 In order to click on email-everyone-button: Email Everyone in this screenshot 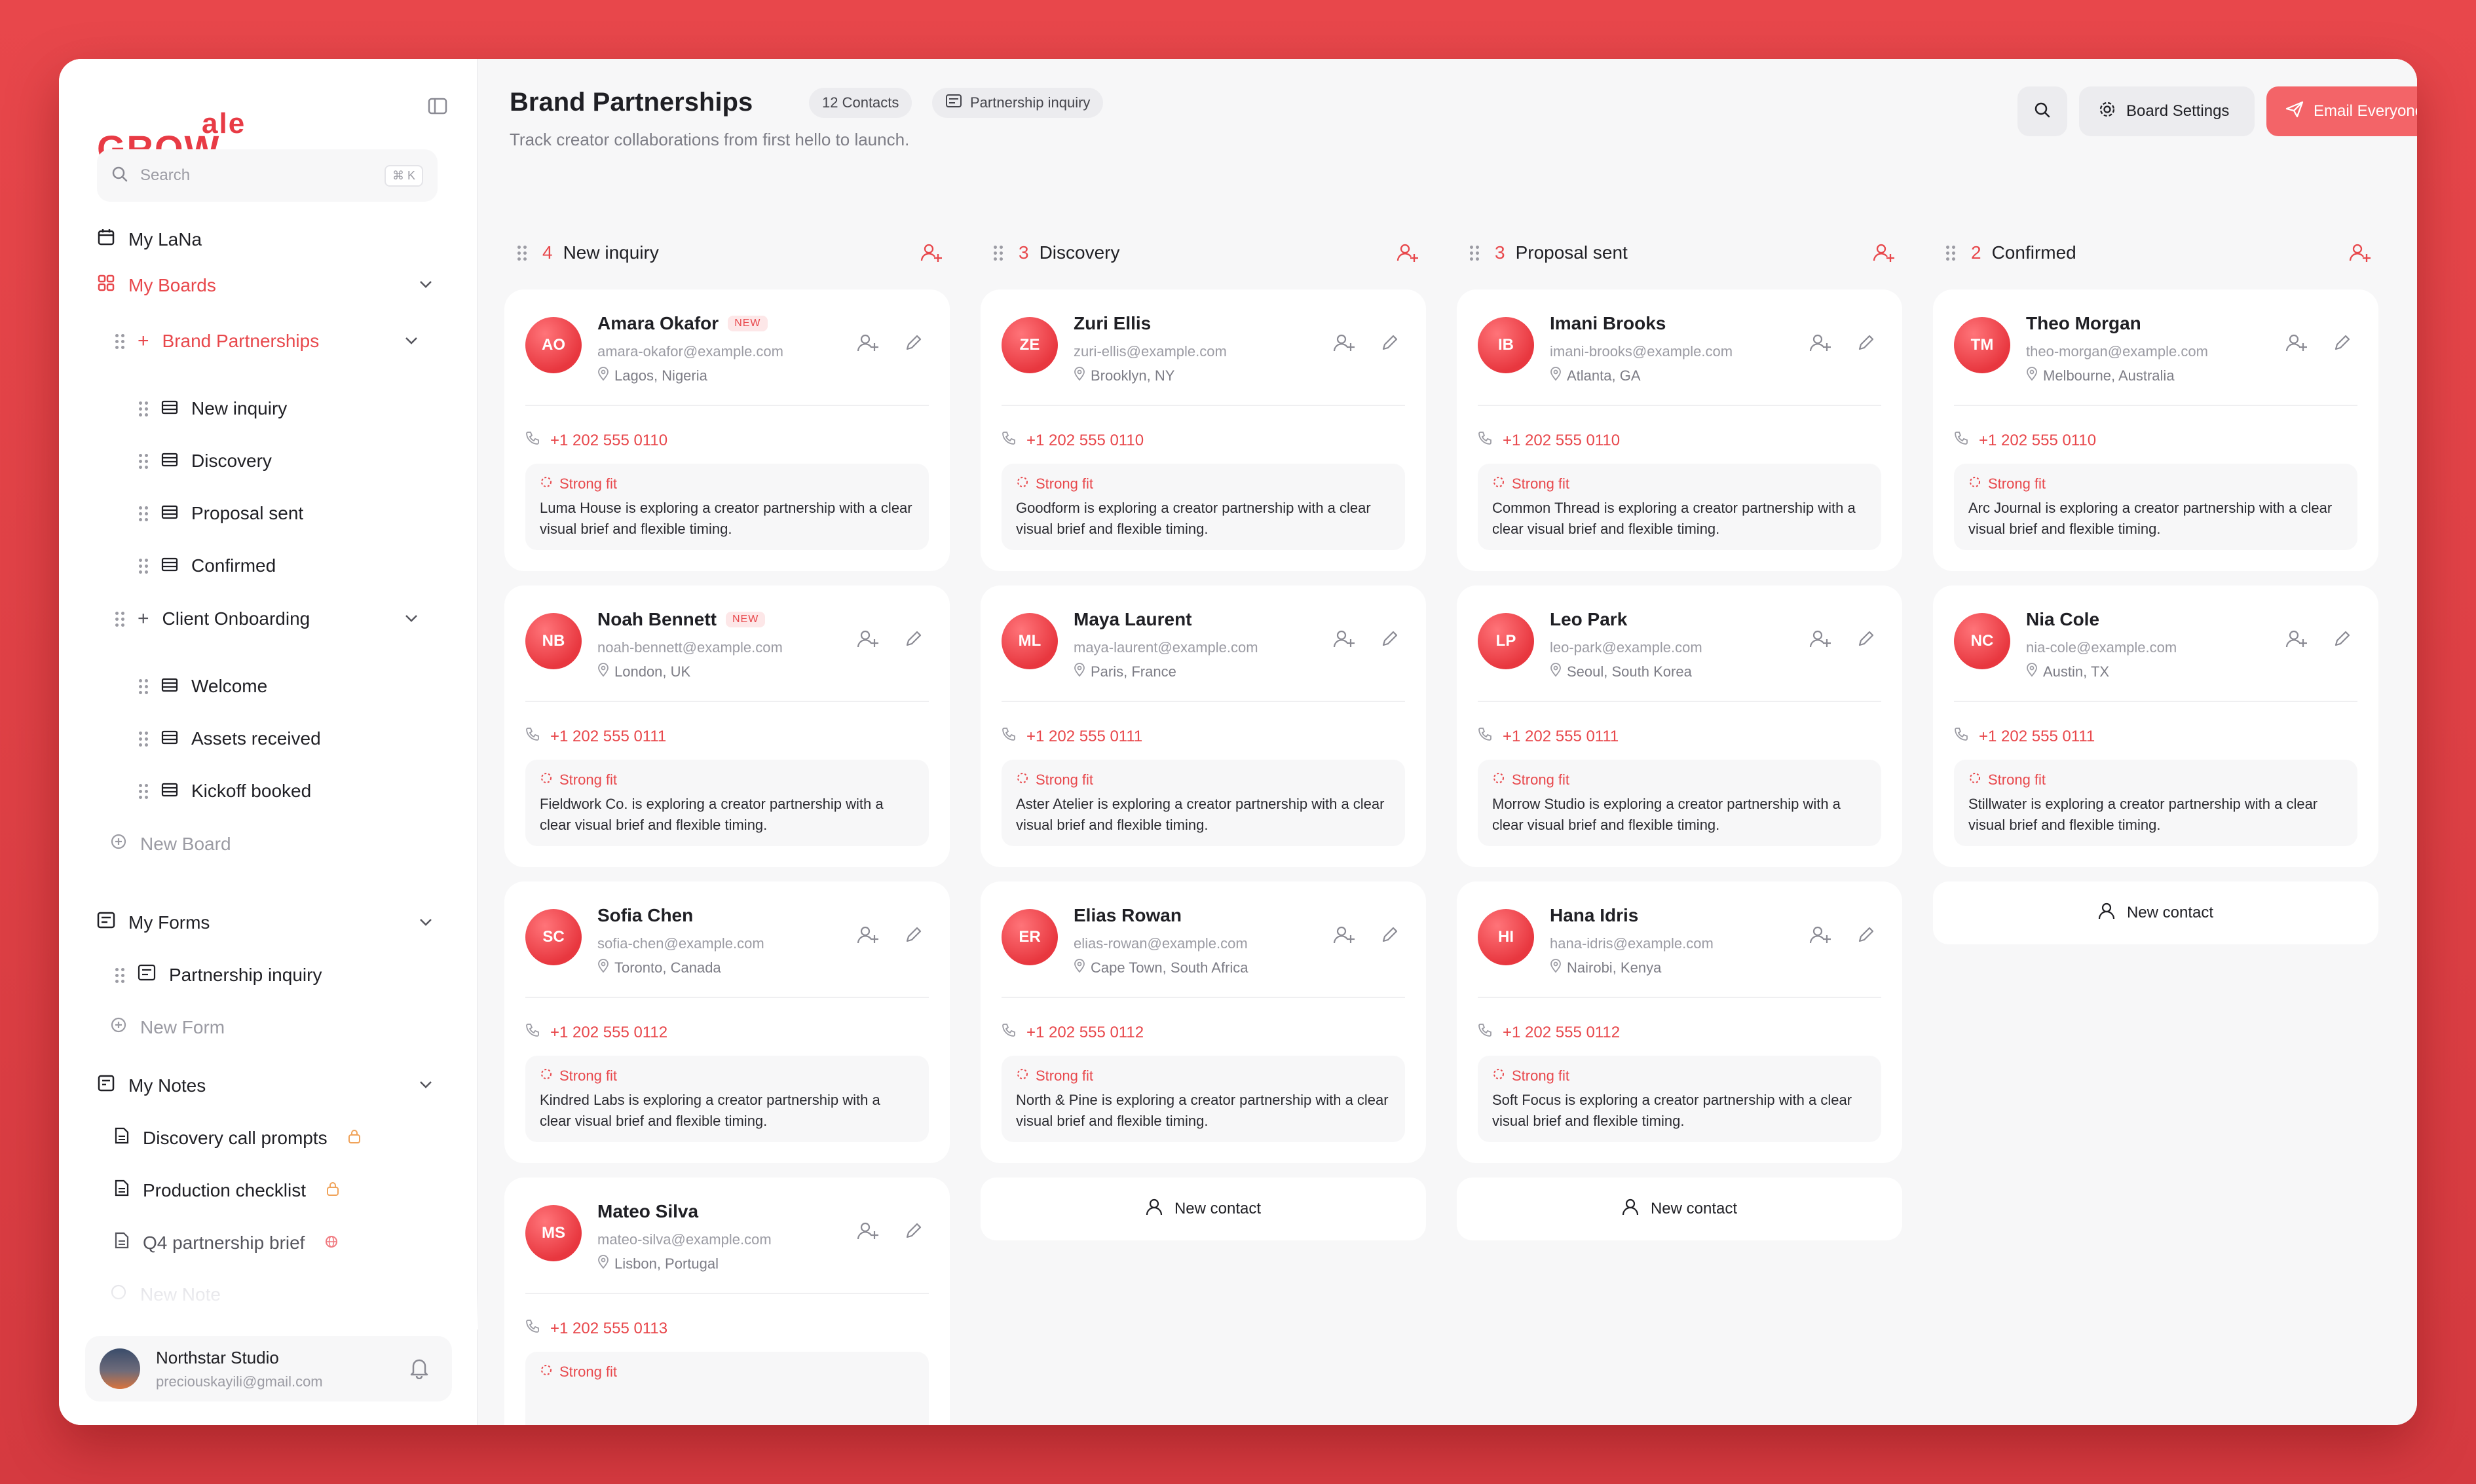, I will do `click(2341, 111)`.